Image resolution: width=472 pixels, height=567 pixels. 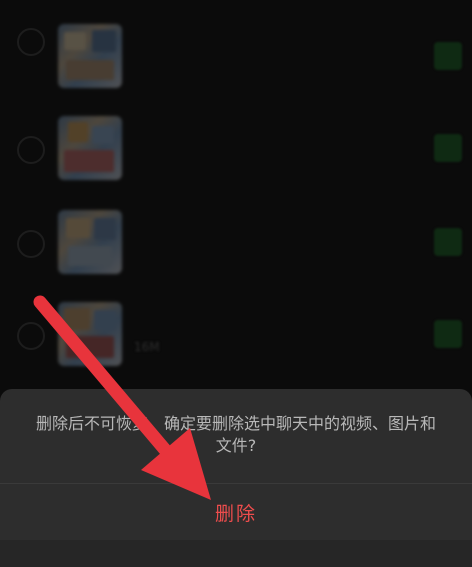 What do you see at coordinates (147, 347) in the screenshot?
I see `item-size: 16M` at bounding box center [147, 347].